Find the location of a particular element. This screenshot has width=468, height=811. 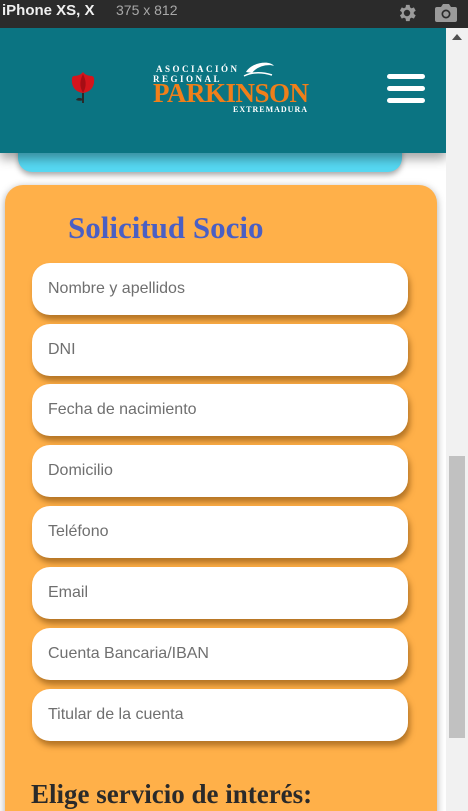

logo-line-asociacion: ASOCIACIÓN is located at coordinates (198, 69).